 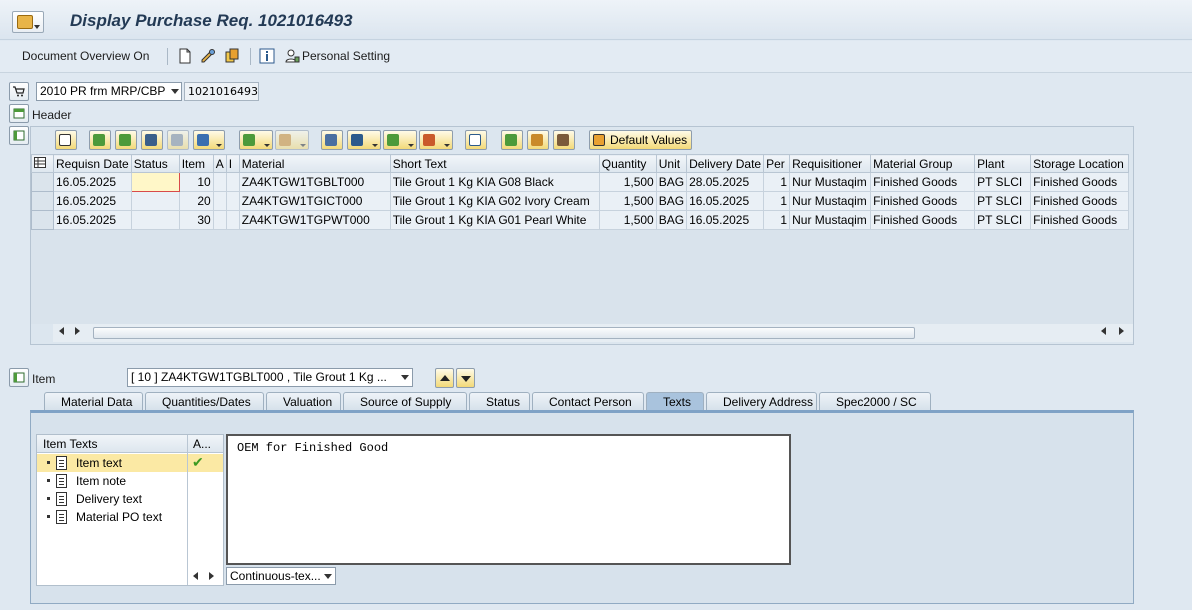 I want to click on tab-source-of-supply: Source of Supply, so click(x=405, y=401).